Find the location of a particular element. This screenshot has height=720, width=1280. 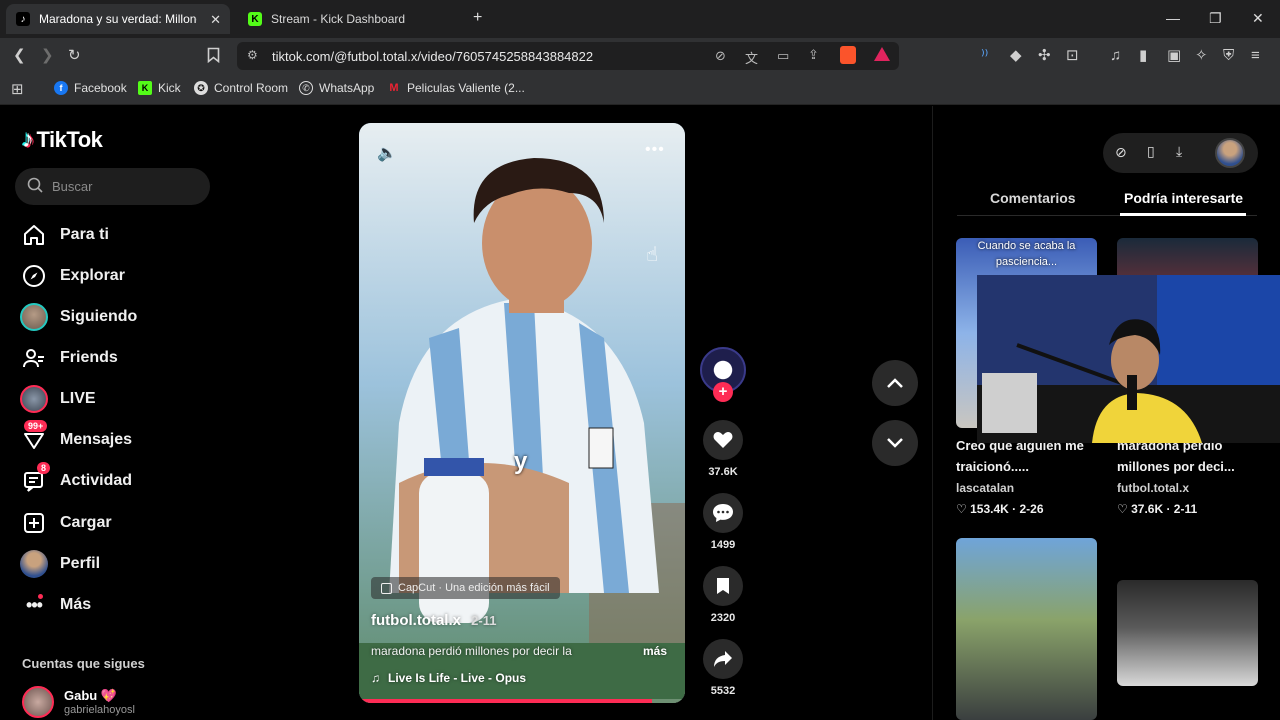

share-button: 5532 is located at coordinates (723, 668).